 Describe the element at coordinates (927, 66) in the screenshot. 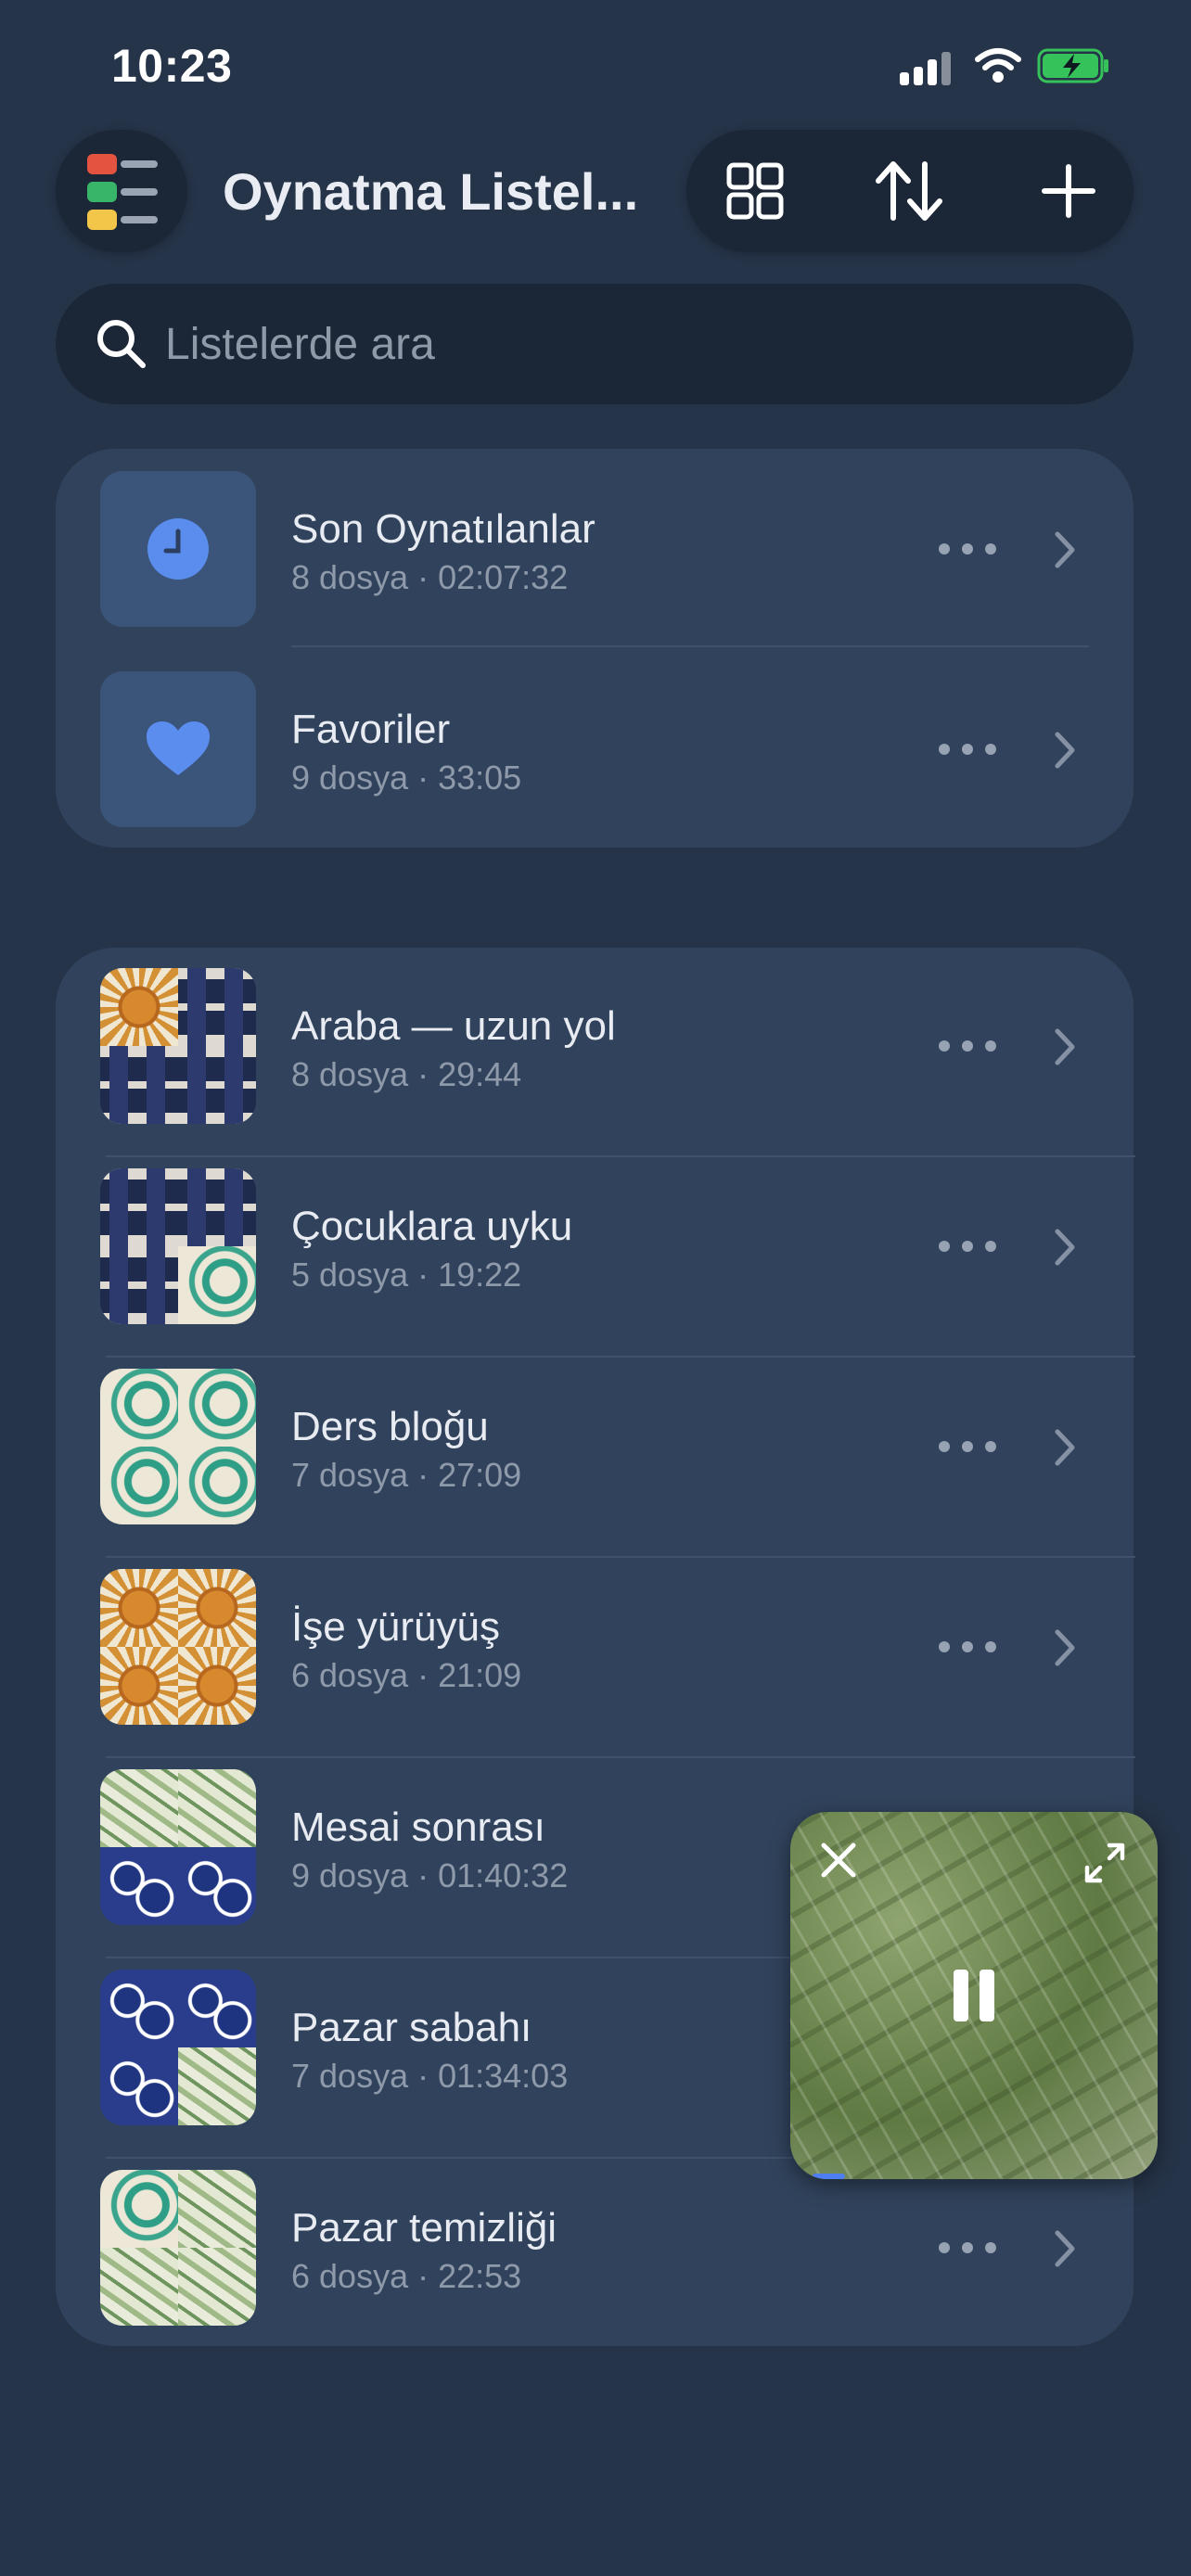

I see `cellular-signal-icon` at that location.